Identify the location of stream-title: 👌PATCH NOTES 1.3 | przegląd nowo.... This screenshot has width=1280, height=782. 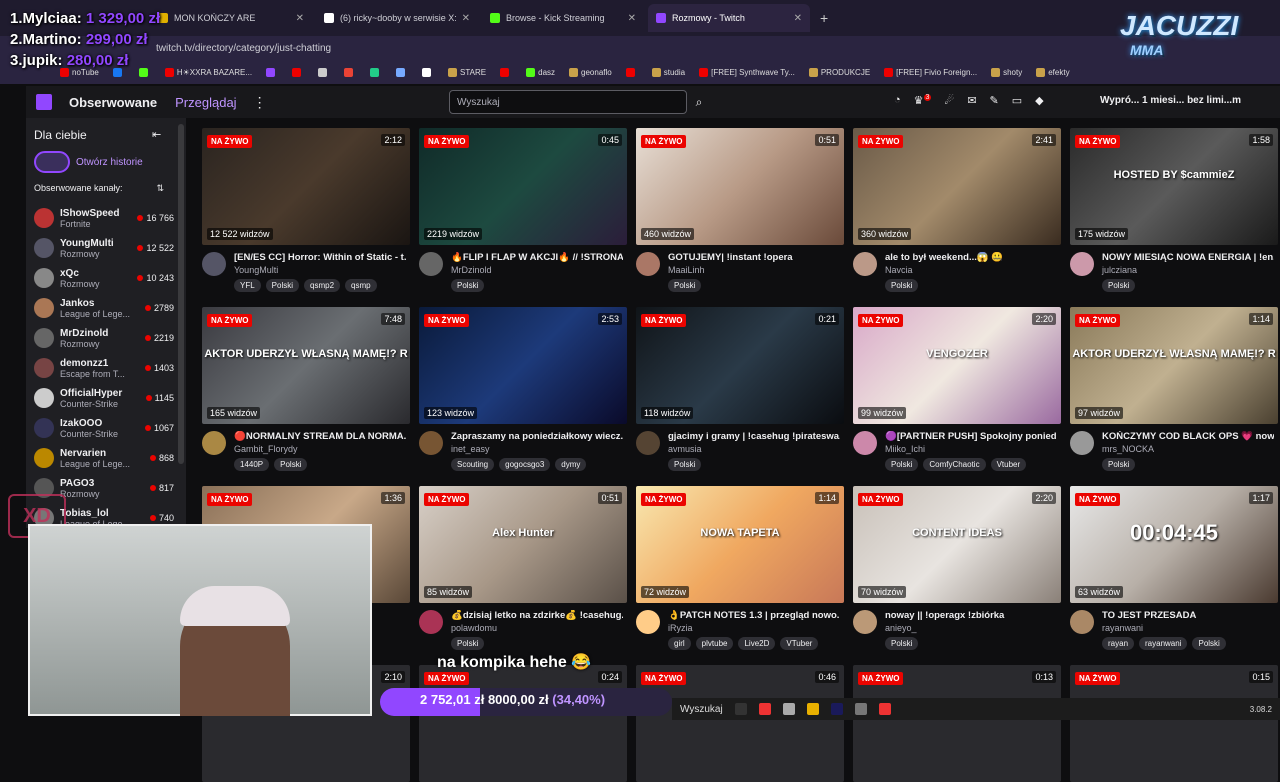
(754, 615).